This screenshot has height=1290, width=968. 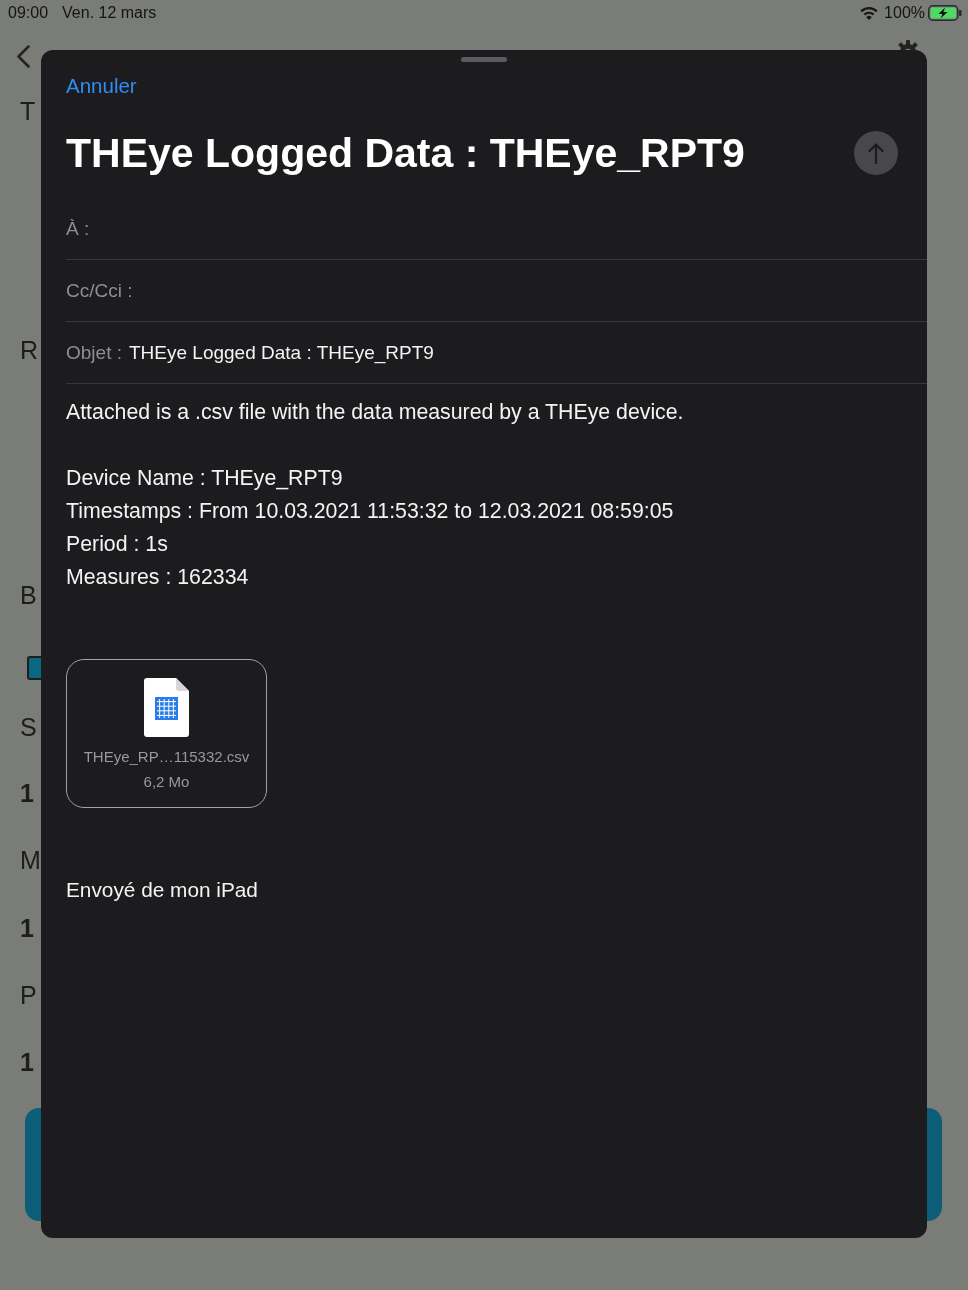 I want to click on attachment-name: THEye_RP…115332.csv, so click(x=166, y=757).